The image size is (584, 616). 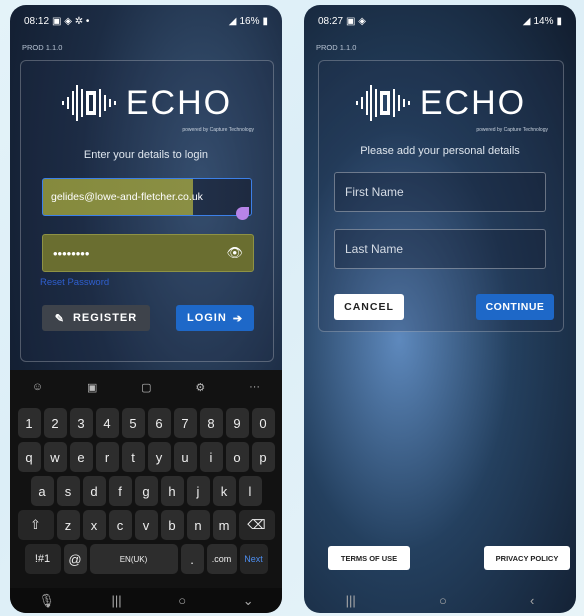 What do you see at coordinates (107, 423) in the screenshot?
I see `key-4: 4` at bounding box center [107, 423].